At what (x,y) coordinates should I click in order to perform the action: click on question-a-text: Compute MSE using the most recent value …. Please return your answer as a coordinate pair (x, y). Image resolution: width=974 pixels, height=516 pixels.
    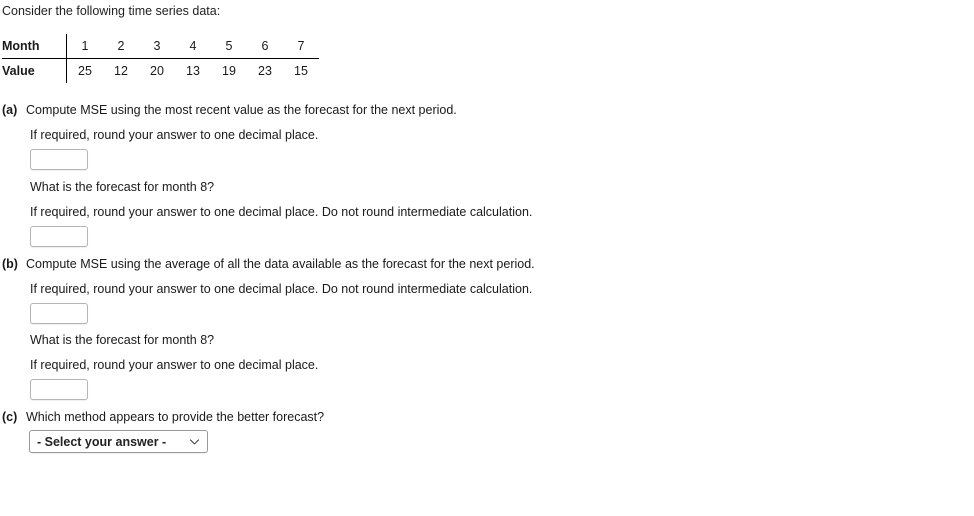
    Looking at the image, I should click on (241, 110).